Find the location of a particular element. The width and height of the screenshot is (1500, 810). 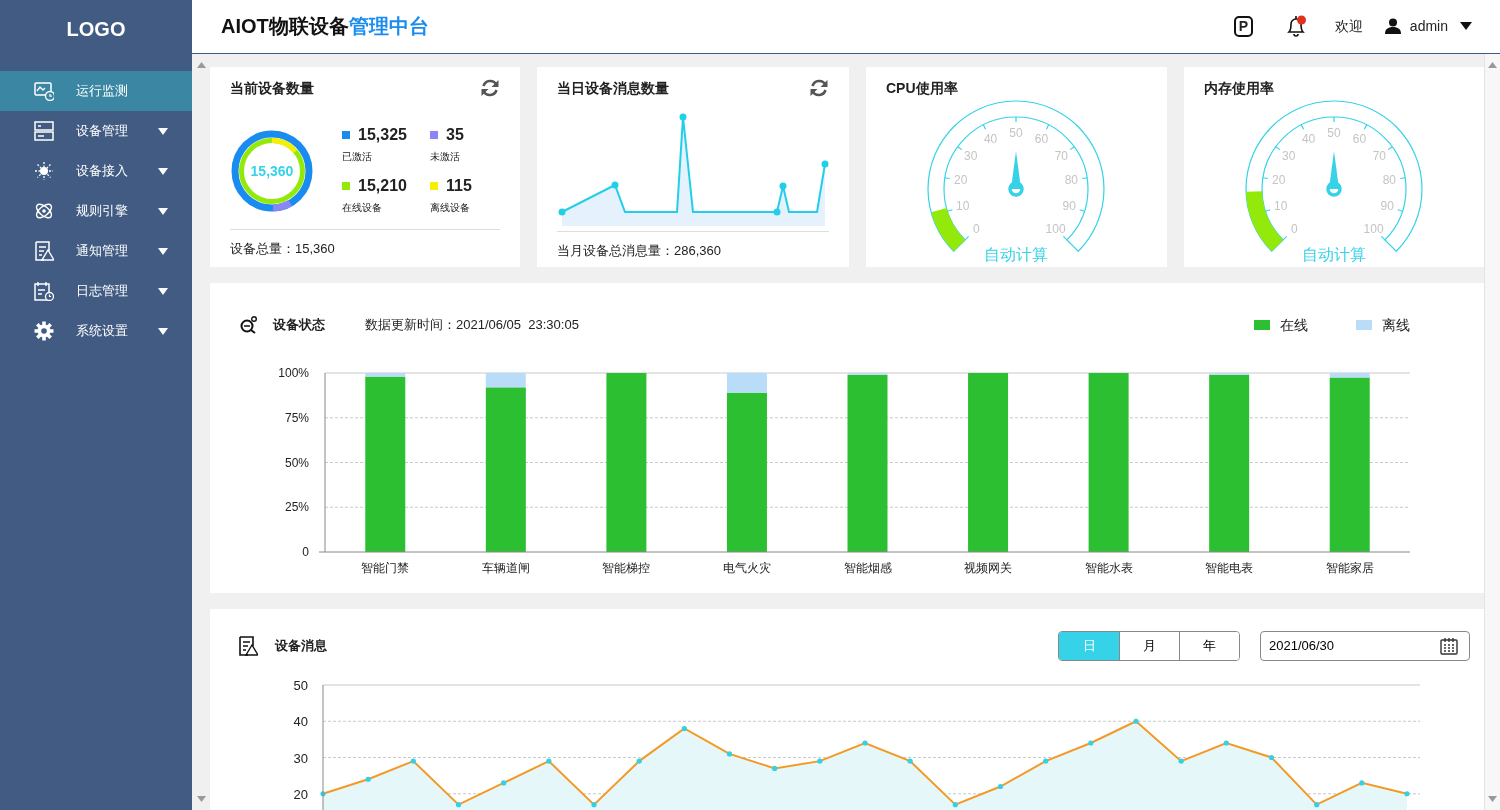

calendar-icon is located at coordinates (1449, 645).